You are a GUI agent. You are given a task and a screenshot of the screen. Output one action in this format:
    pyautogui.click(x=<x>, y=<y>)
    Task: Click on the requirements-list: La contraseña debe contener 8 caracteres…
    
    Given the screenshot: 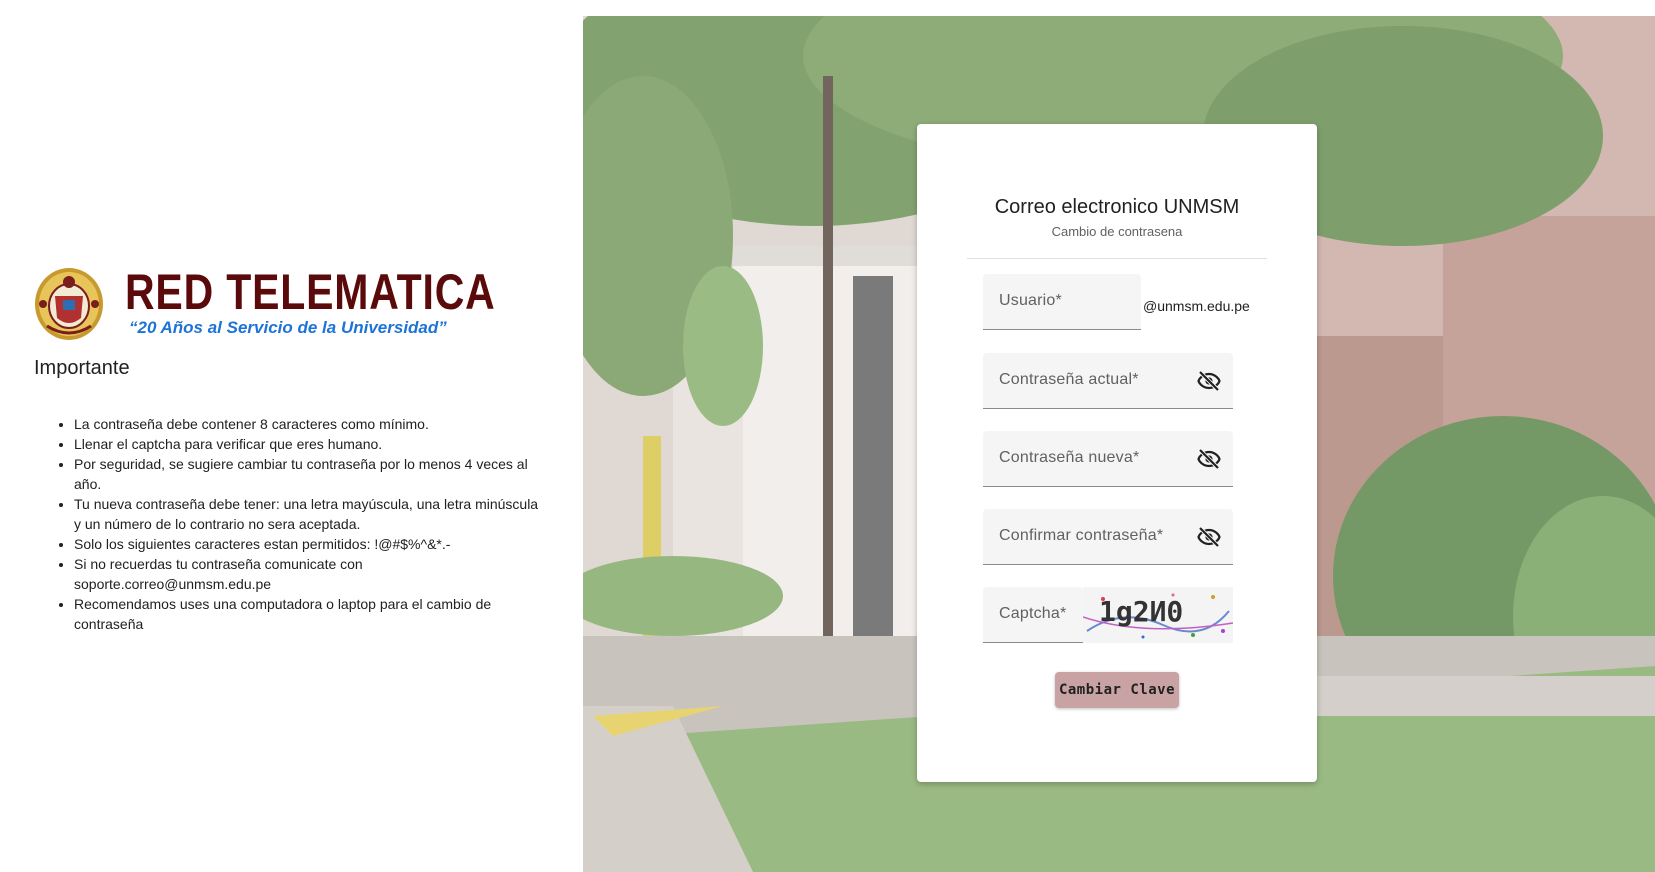 What is the action you would take?
    pyautogui.click(x=301, y=524)
    